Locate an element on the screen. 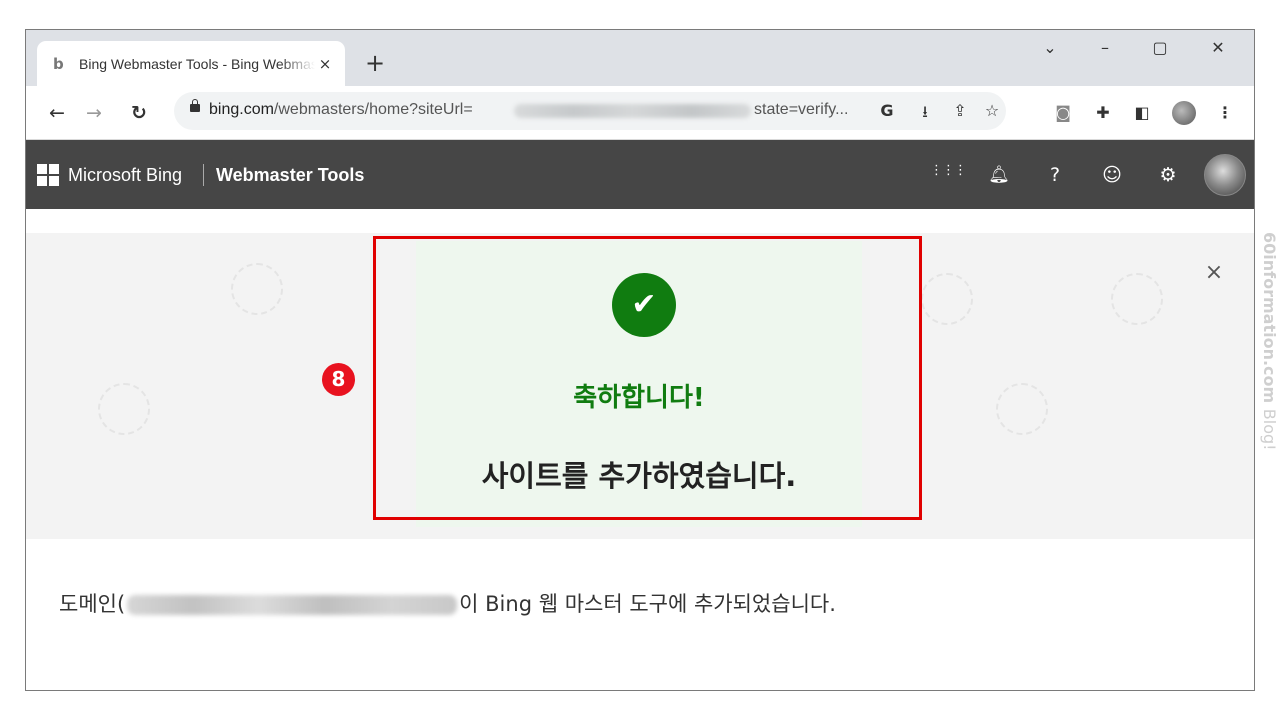  bing-icon: b is located at coordinates (58, 63).